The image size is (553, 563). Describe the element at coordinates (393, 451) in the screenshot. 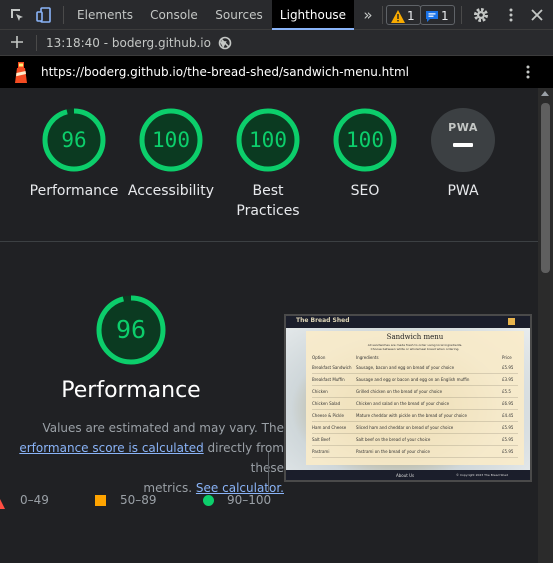

I see `thumbnail-row-ingredients: Pastrami on the bread of your choice` at that location.